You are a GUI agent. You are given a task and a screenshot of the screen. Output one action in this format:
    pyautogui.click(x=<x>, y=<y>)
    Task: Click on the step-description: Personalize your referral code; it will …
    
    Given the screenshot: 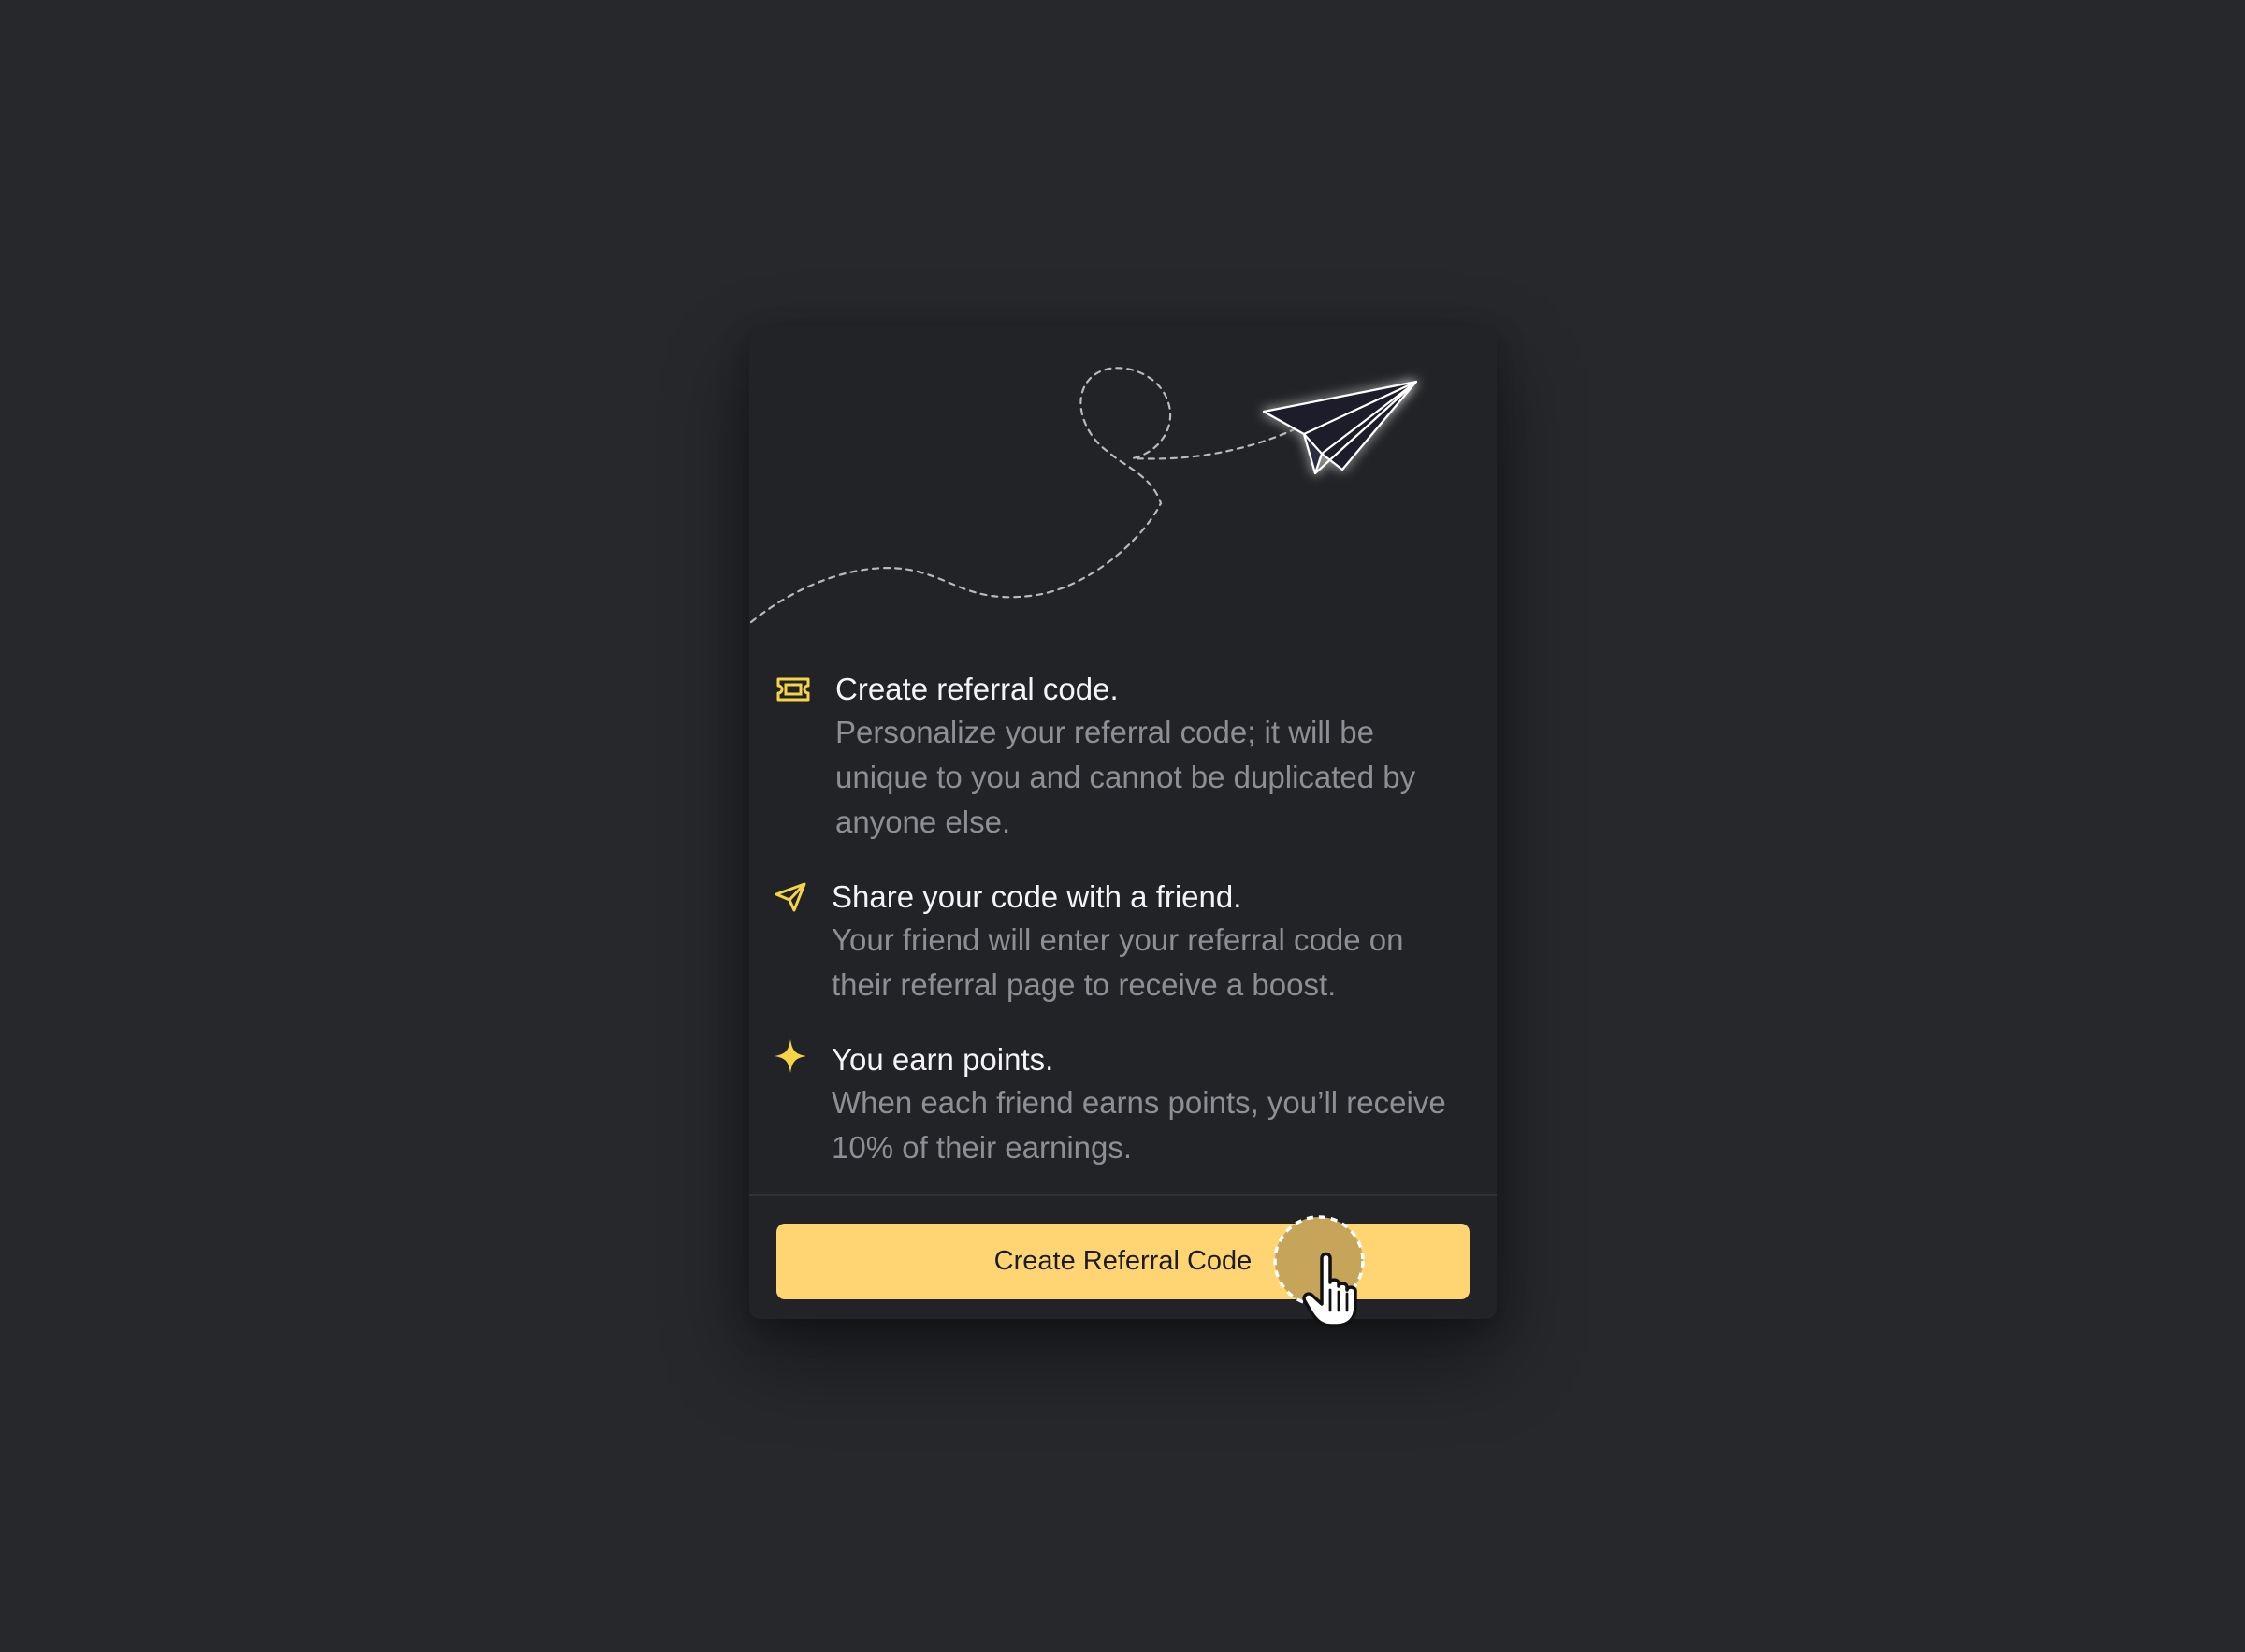 What is the action you would take?
    pyautogui.click(x=1125, y=777)
    